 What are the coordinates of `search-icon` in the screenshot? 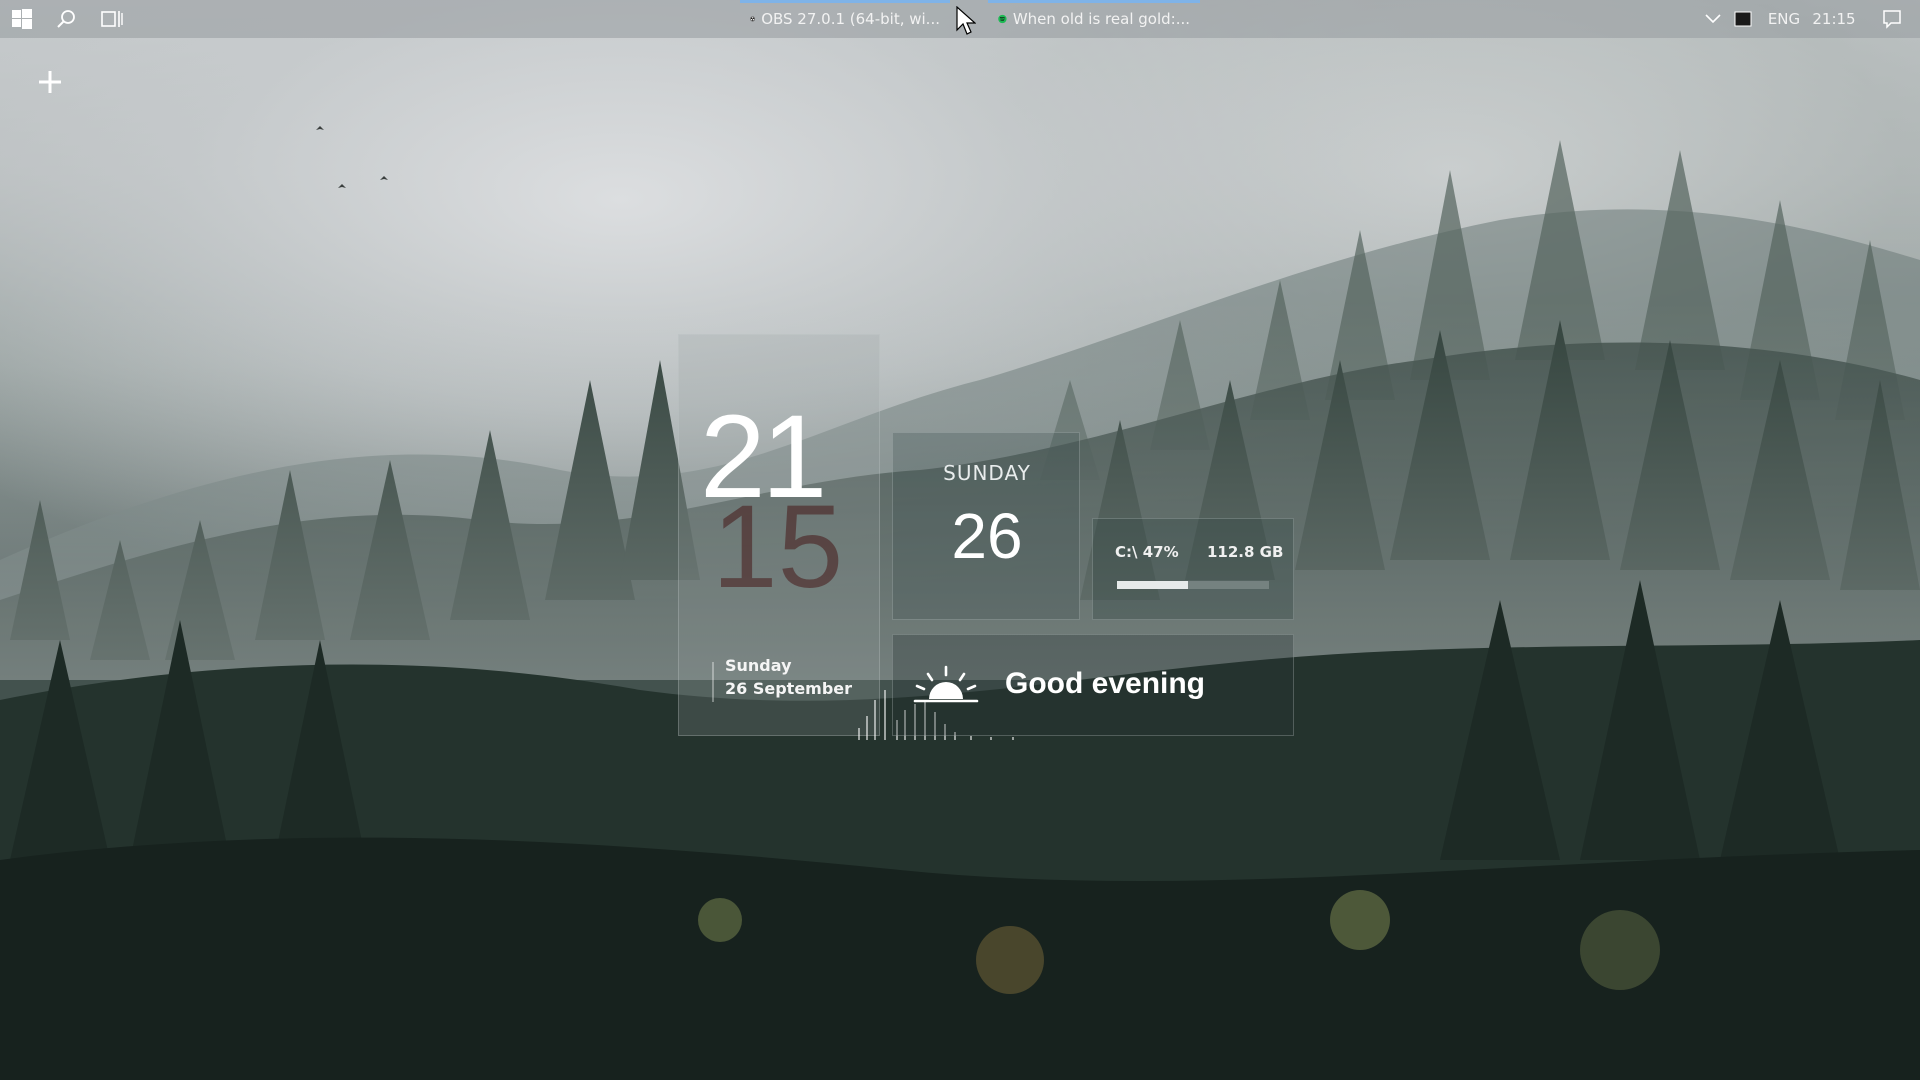 It's located at (66, 19).